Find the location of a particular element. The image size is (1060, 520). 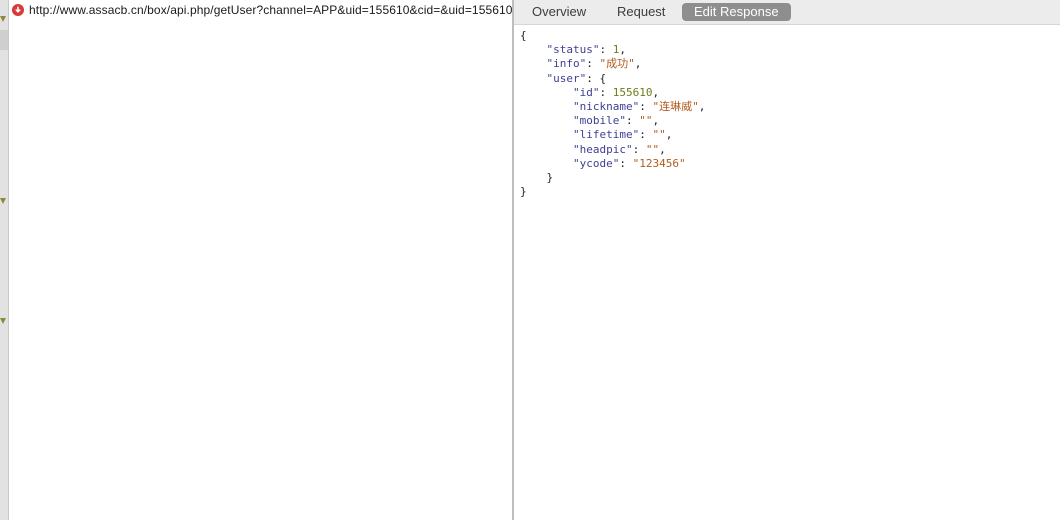

json-number: 155610 is located at coordinates (632, 92).